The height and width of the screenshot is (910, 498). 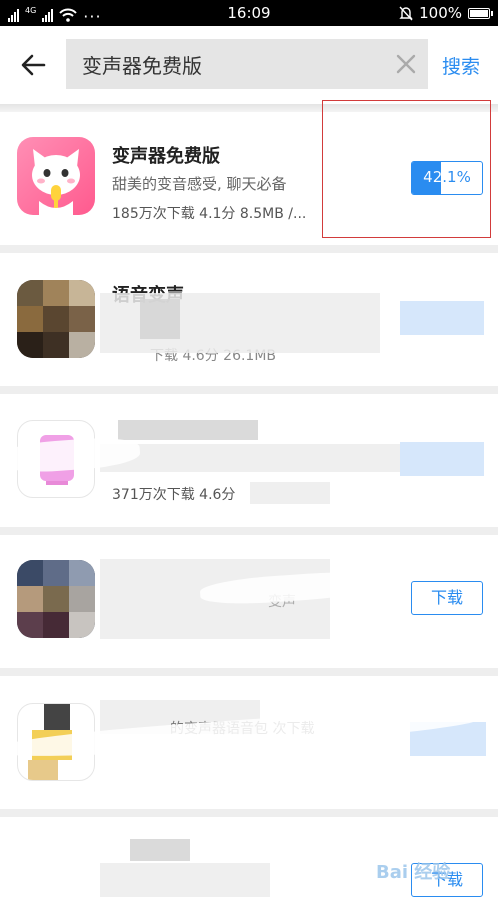 I want to click on download-button: 下载, so click(x=447, y=598).